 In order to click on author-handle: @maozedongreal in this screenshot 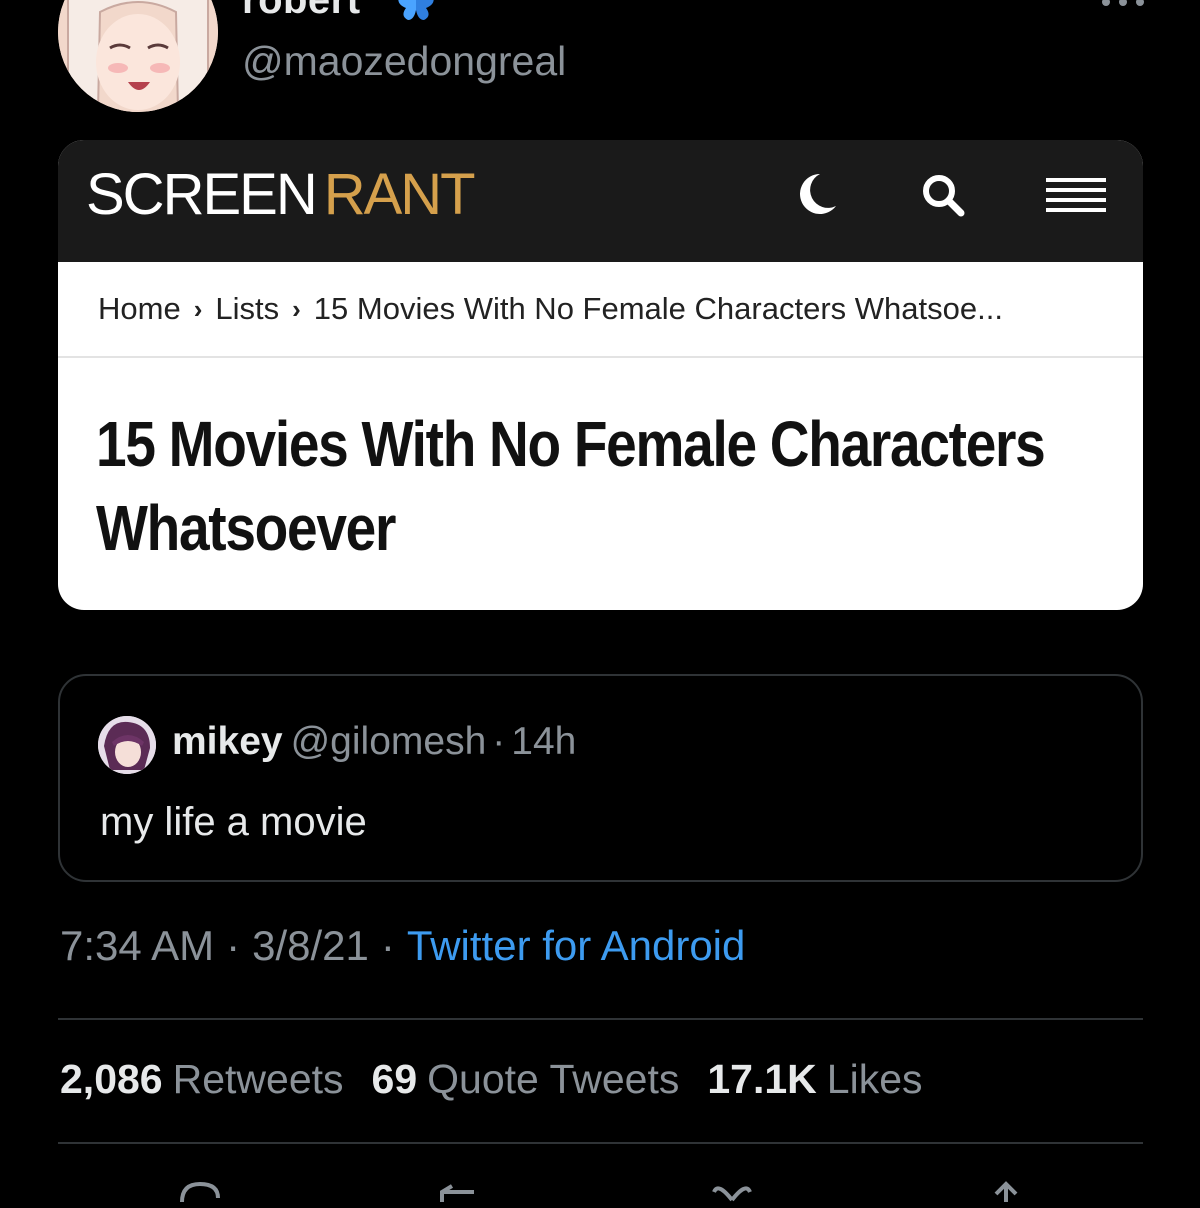, I will do `click(404, 61)`.